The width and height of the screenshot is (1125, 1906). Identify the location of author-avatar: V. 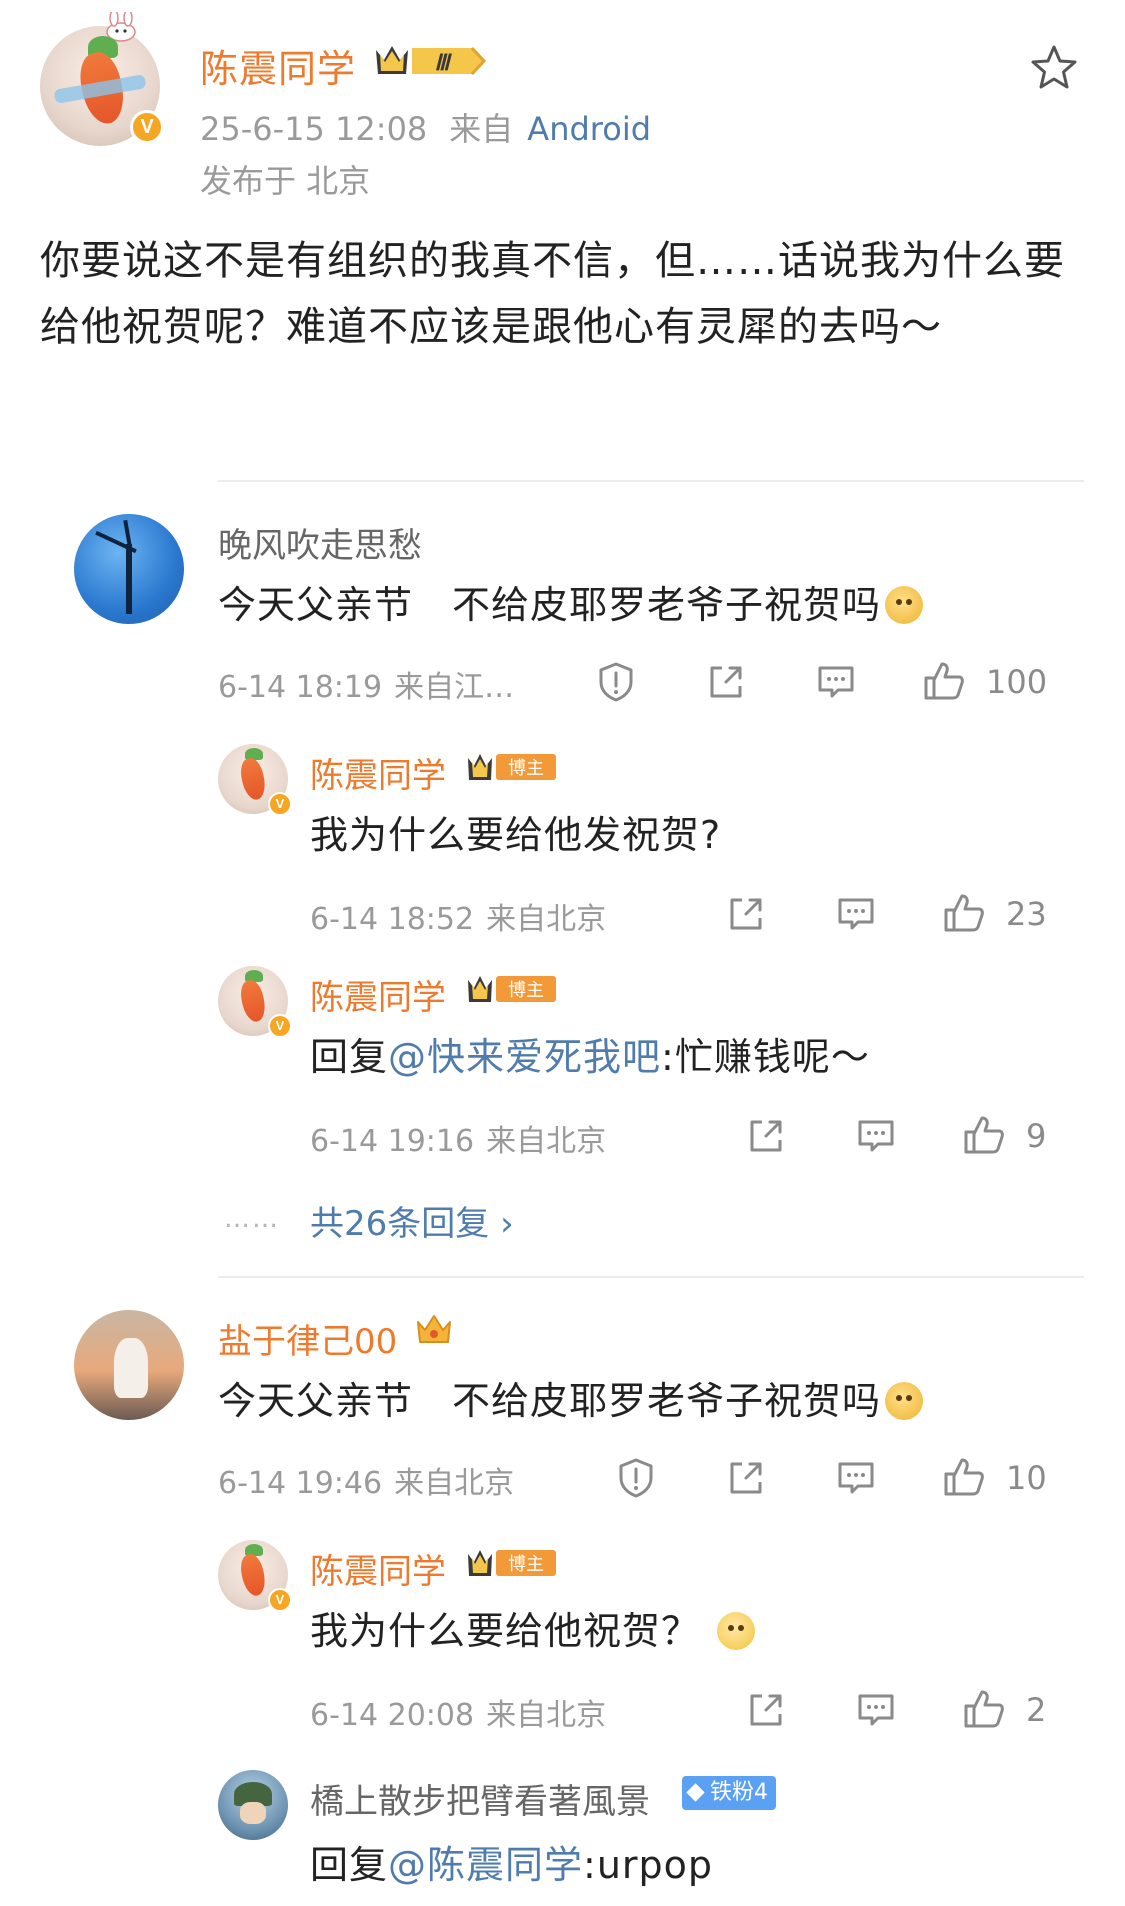
(102, 79).